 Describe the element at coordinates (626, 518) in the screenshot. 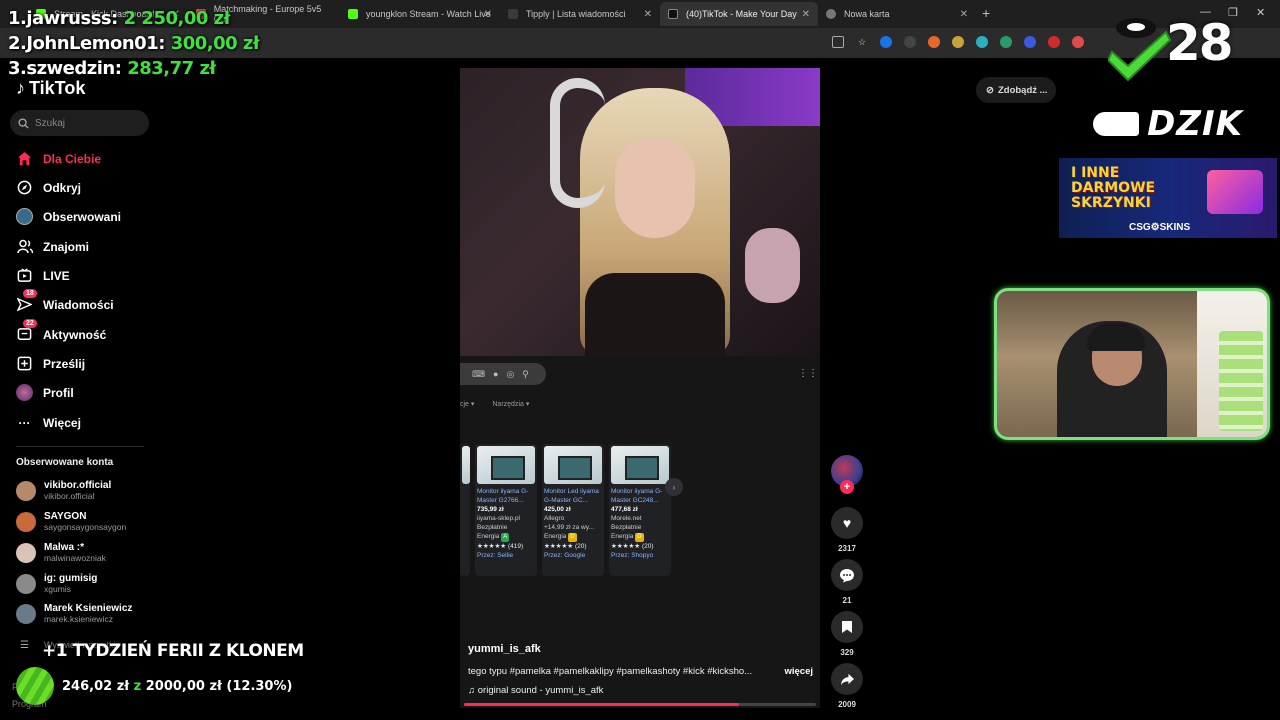

I see `product-shop: Morele.net` at that location.